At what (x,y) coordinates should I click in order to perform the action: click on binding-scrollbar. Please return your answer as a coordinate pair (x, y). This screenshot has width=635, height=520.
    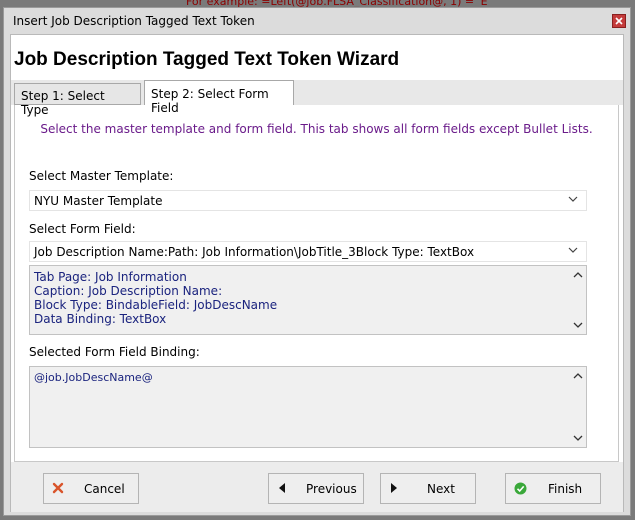
    Looking at the image, I should click on (578, 407).